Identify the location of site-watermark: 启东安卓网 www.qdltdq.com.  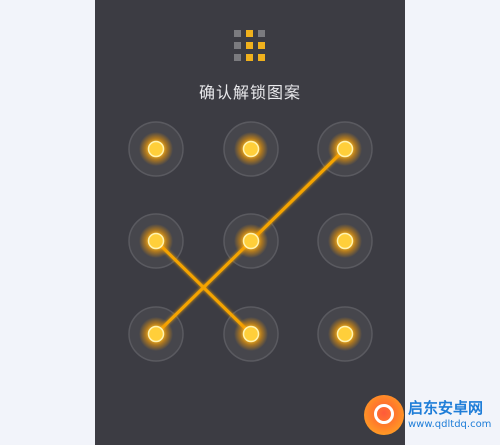
(429, 417).